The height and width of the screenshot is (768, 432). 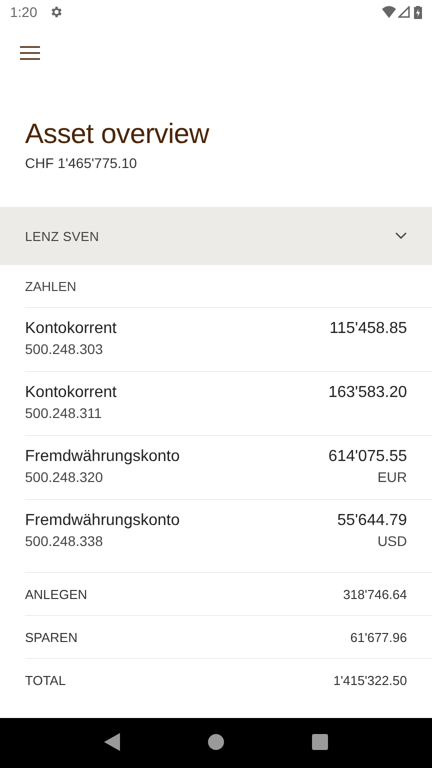 I want to click on group-header: LENZ SVEN, so click(x=216, y=236).